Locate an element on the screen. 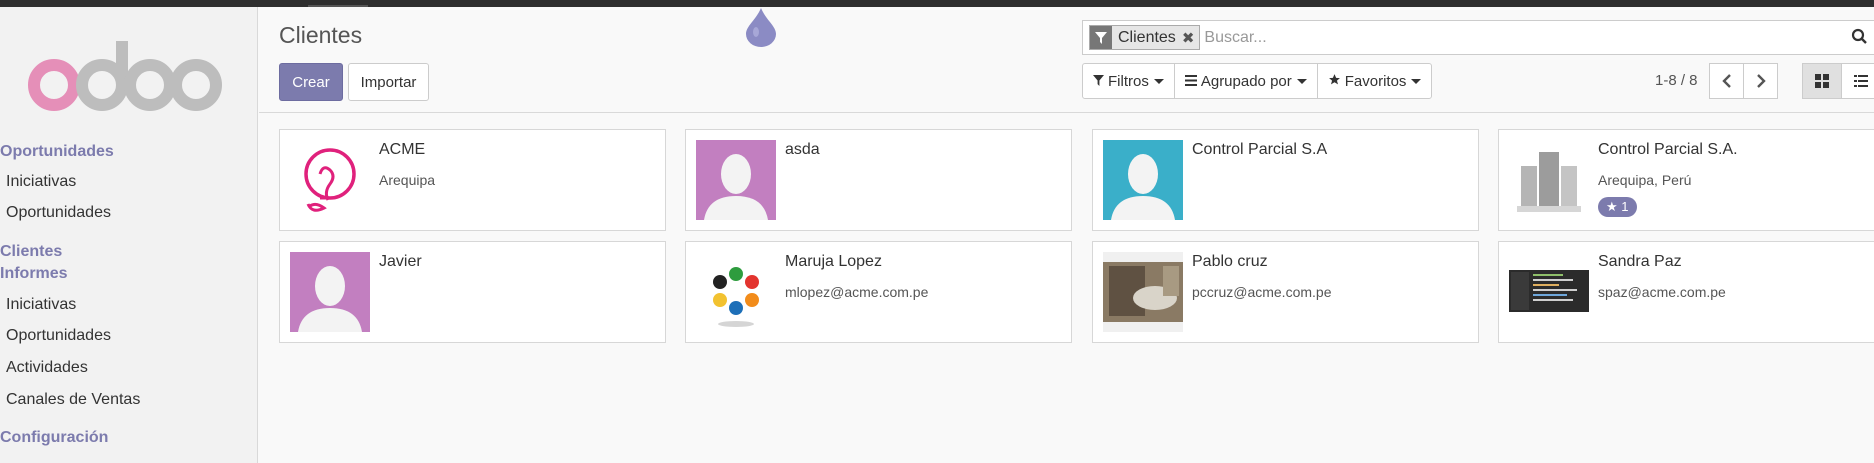  kanban-card-acme: ACME Arequipa is located at coordinates (472, 180).